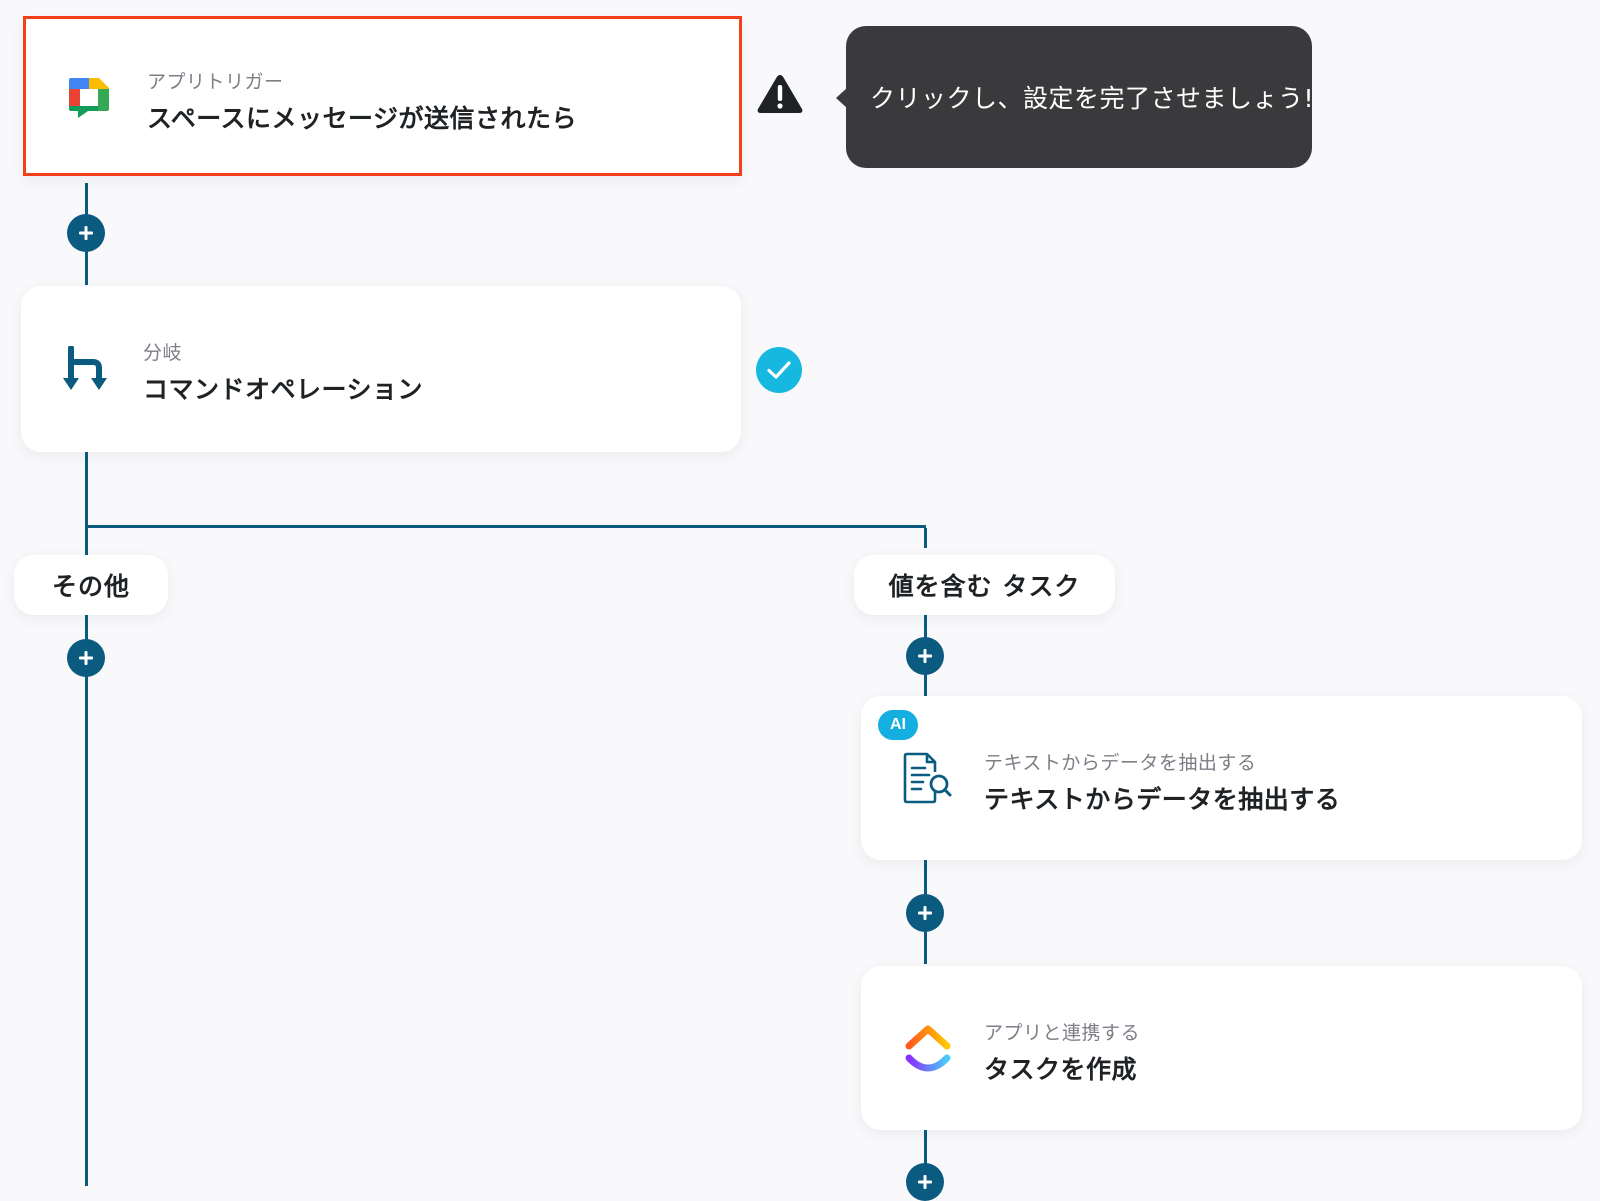 The height and width of the screenshot is (1201, 1600). Describe the element at coordinates (215, 82) in the screenshot. I see `step-type-label: アプリトリガー` at that location.